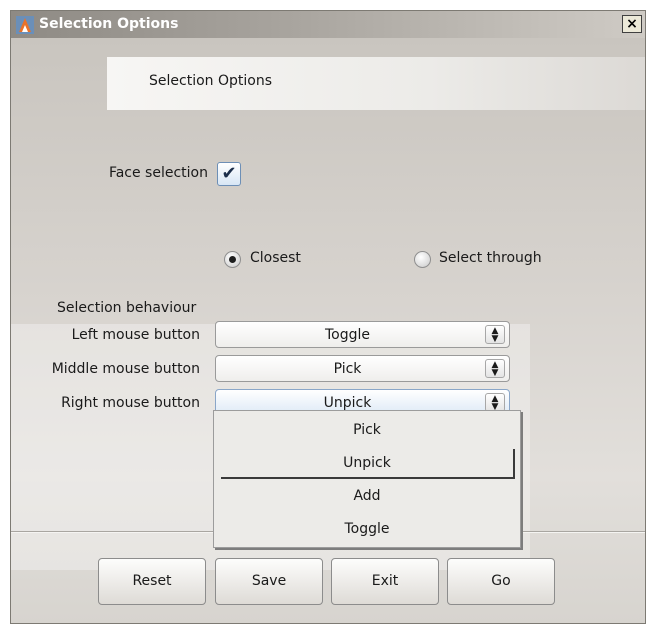 This screenshot has height=628, width=654. I want to click on middle-mouse-select: Pick ▲ ▼, so click(362, 368).